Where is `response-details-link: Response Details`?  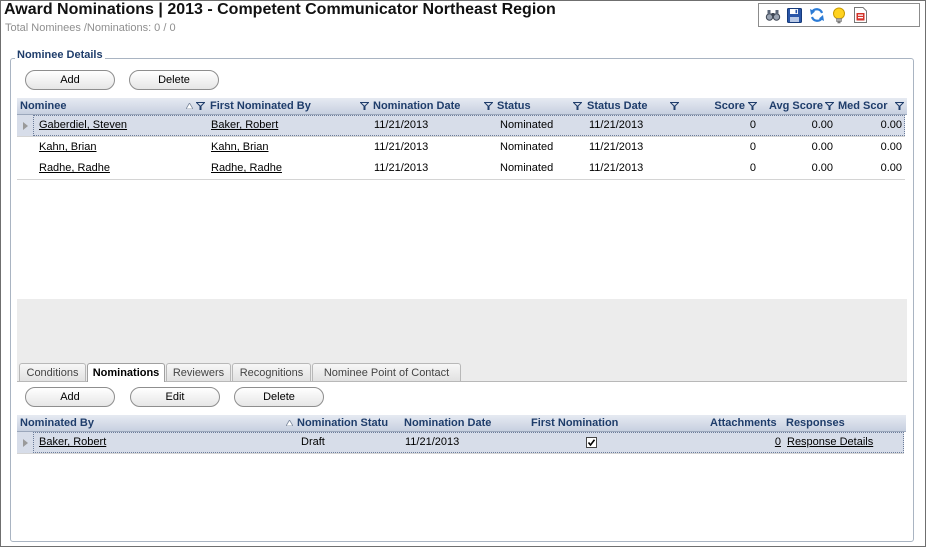
response-details-link: Response Details is located at coordinates (830, 442).